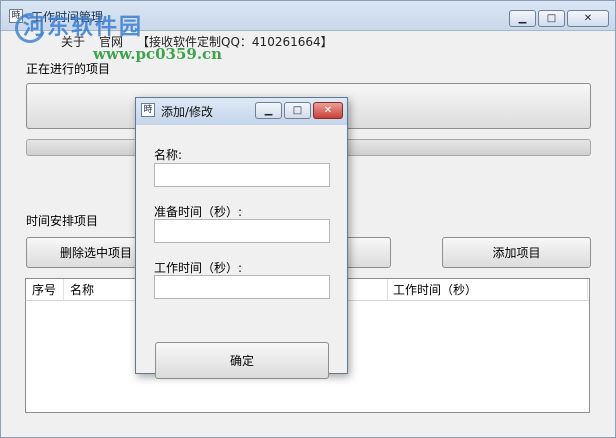  Describe the element at coordinates (242, 175) in the screenshot. I see `name-input` at that location.